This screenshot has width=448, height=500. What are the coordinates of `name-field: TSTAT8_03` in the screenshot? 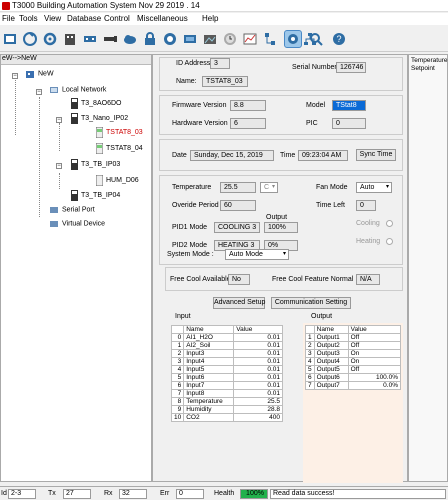 It's located at (225, 81).